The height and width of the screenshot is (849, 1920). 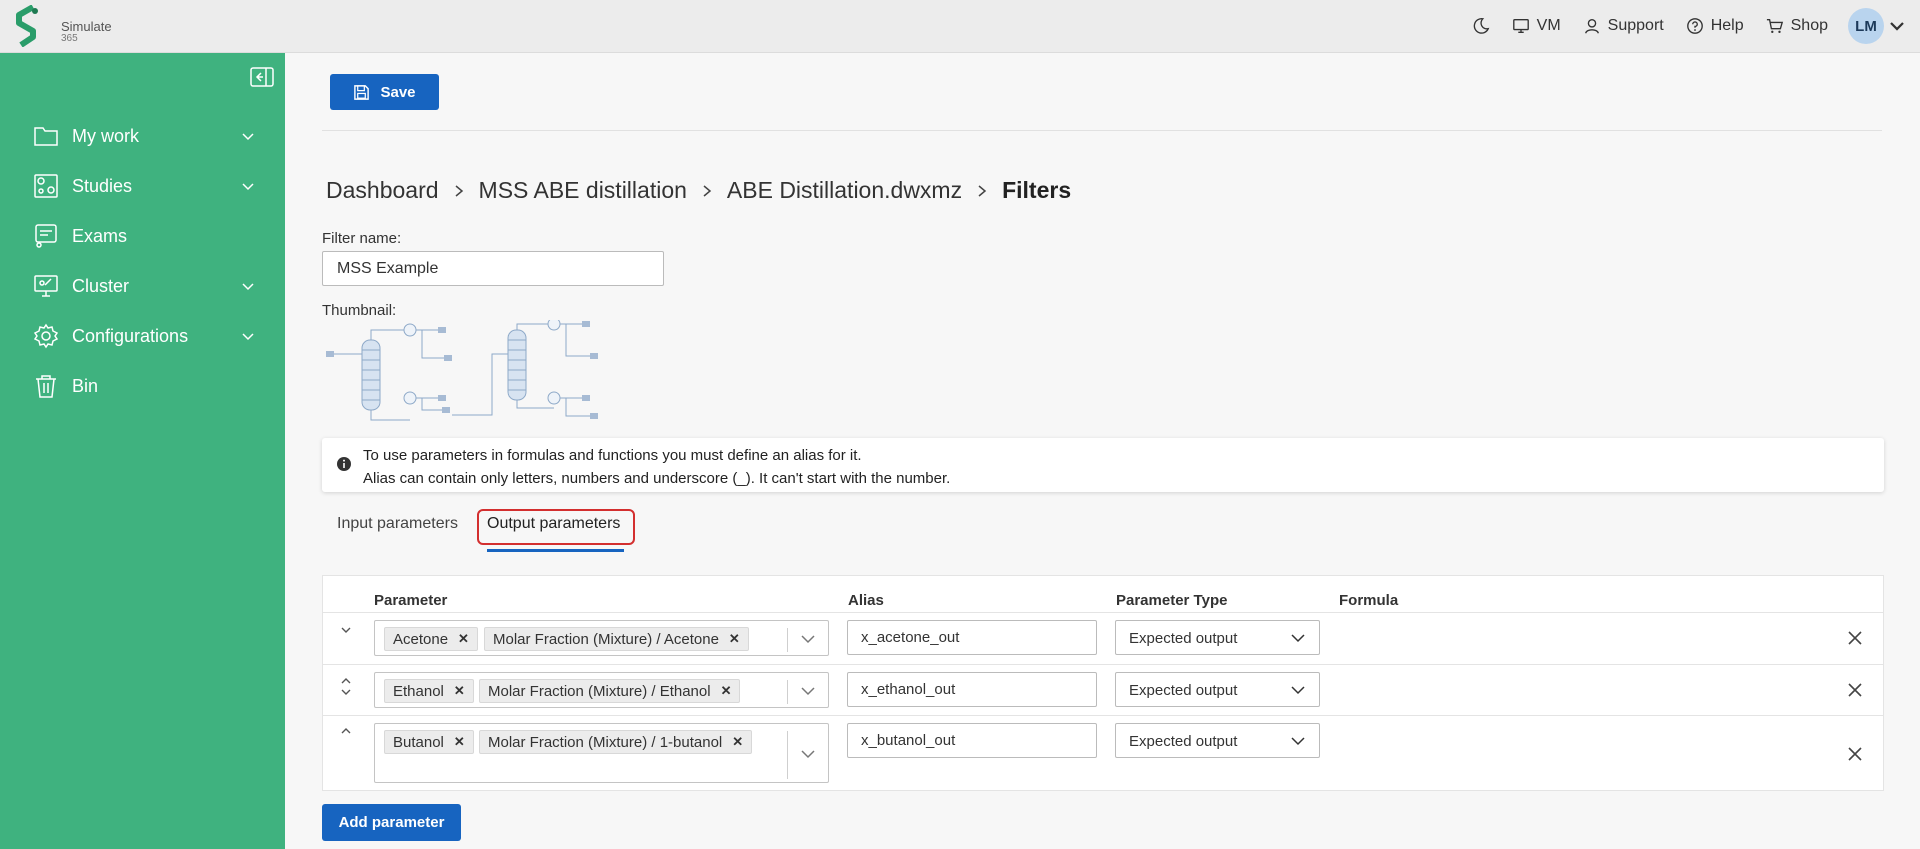 I want to click on parameter-tag: Acetone ✕, so click(x=431, y=639).